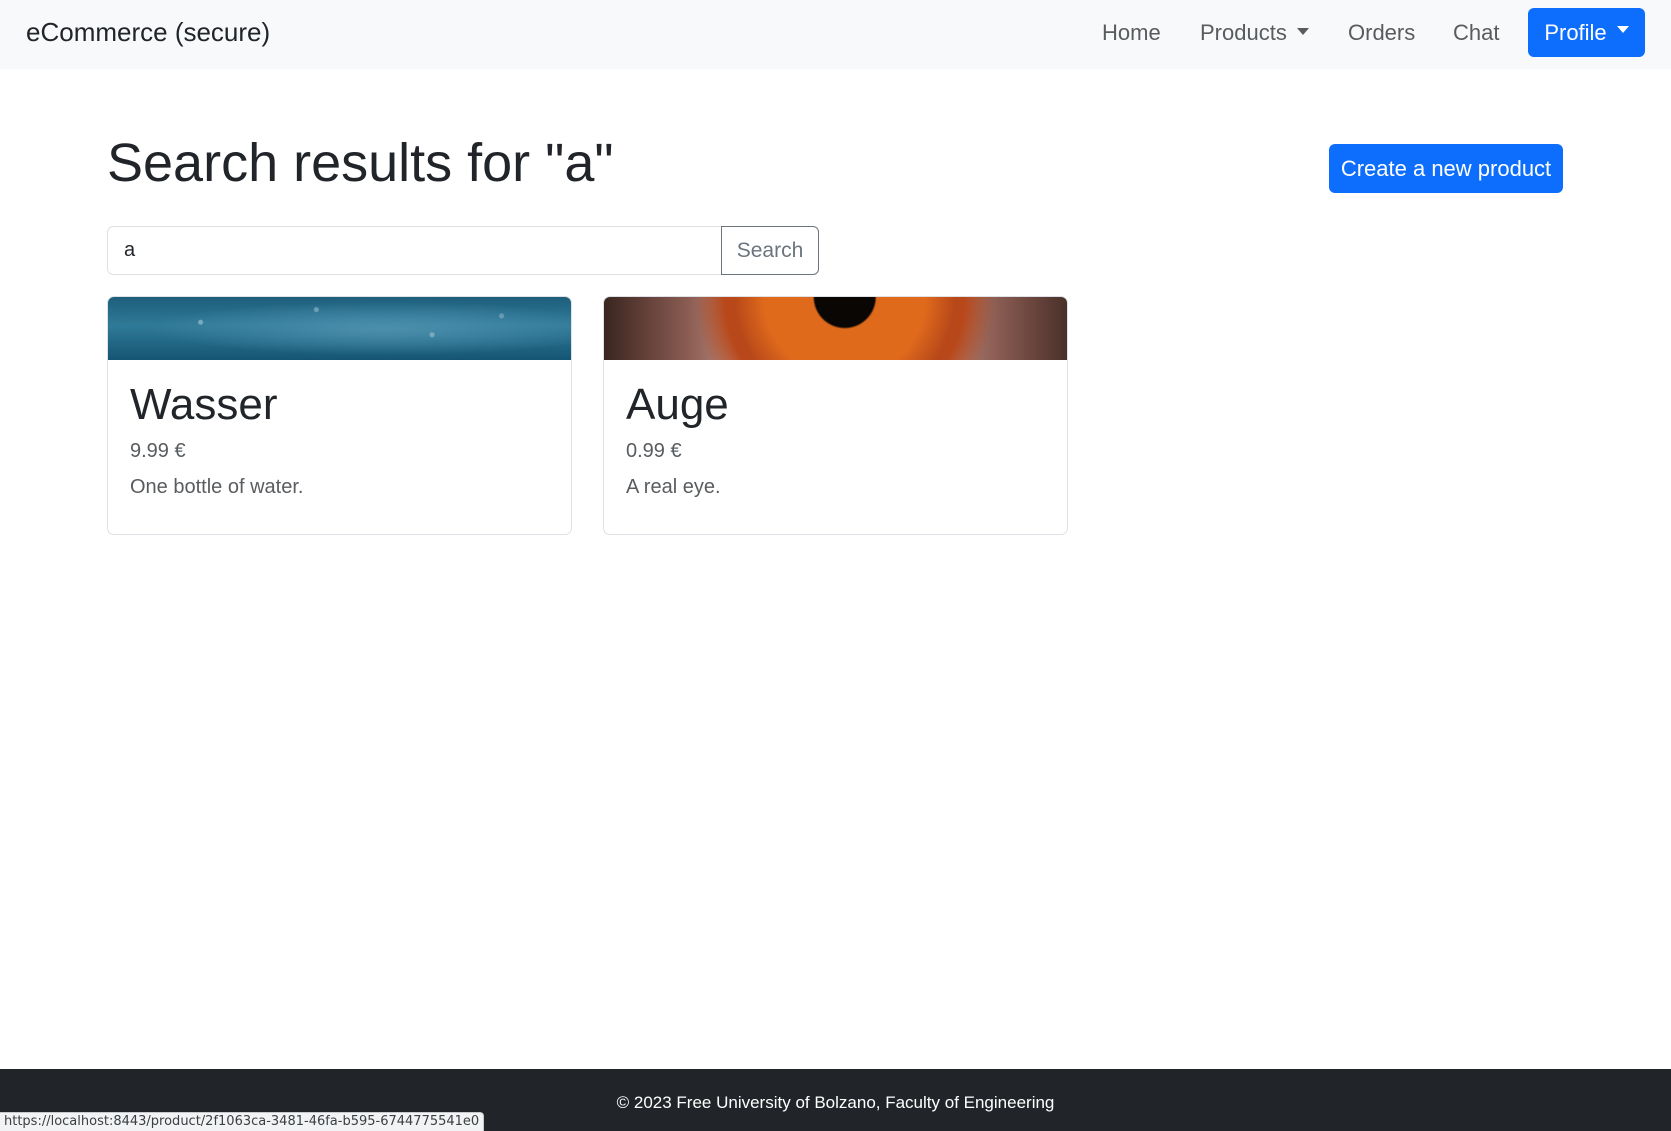 The height and width of the screenshot is (1131, 1671). What do you see at coordinates (204, 404) in the screenshot?
I see `product-name: Wasser` at bounding box center [204, 404].